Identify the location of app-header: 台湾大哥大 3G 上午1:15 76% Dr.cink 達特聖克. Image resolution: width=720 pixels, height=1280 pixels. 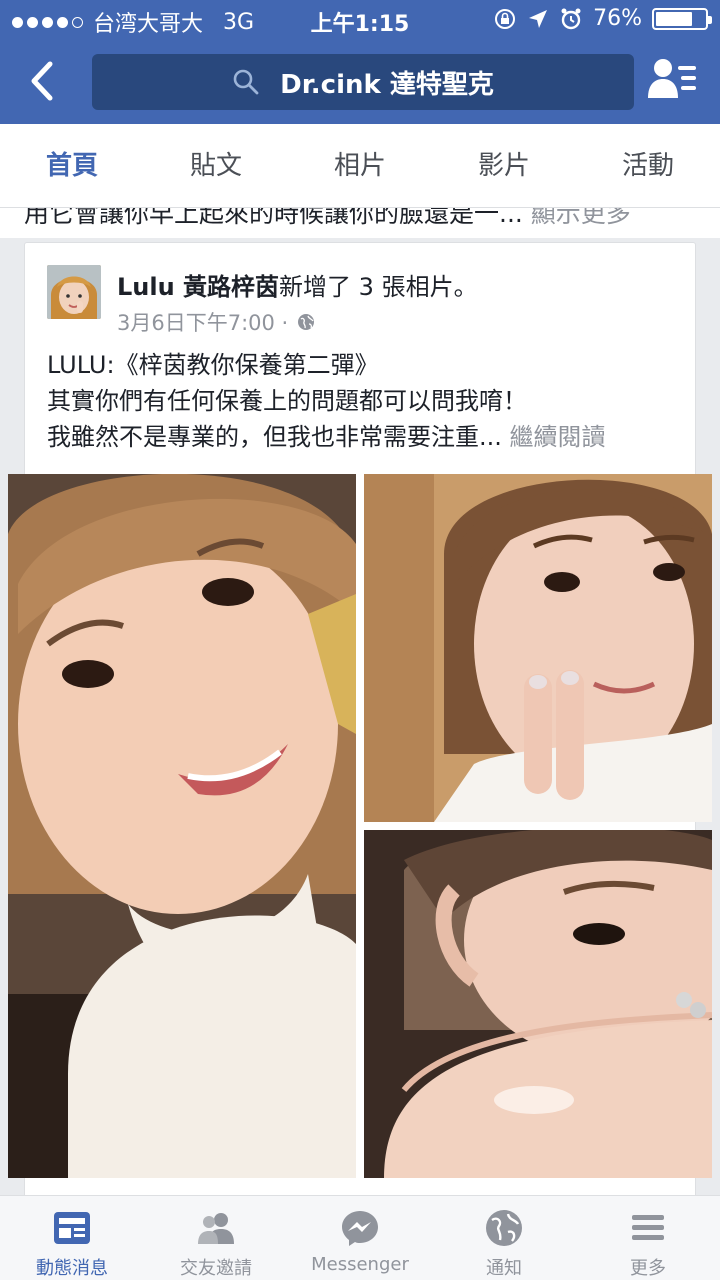
(360, 62).